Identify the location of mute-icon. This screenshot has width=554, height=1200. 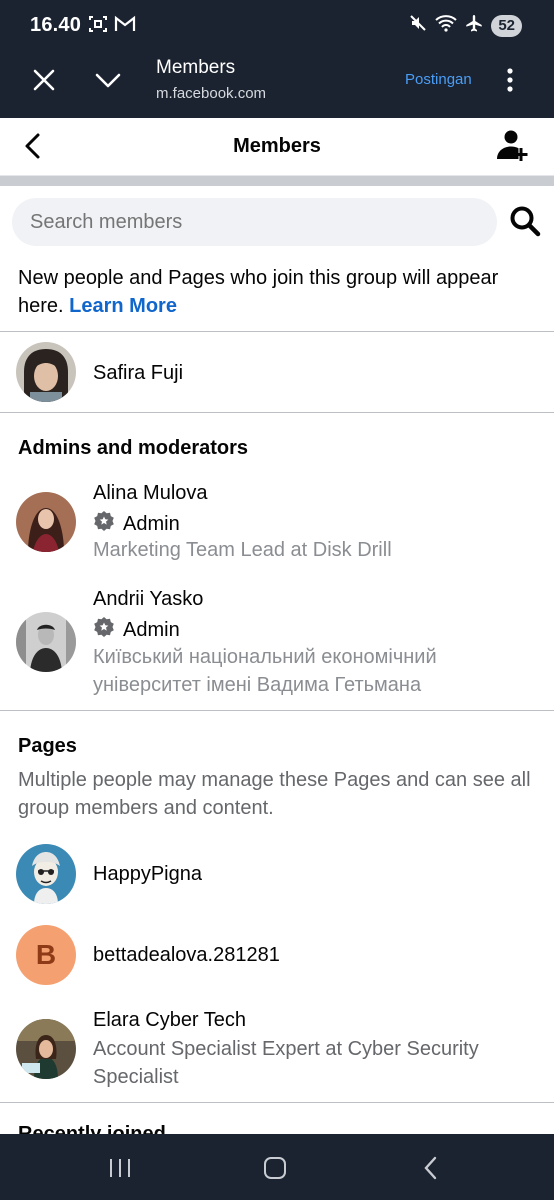
(418, 25).